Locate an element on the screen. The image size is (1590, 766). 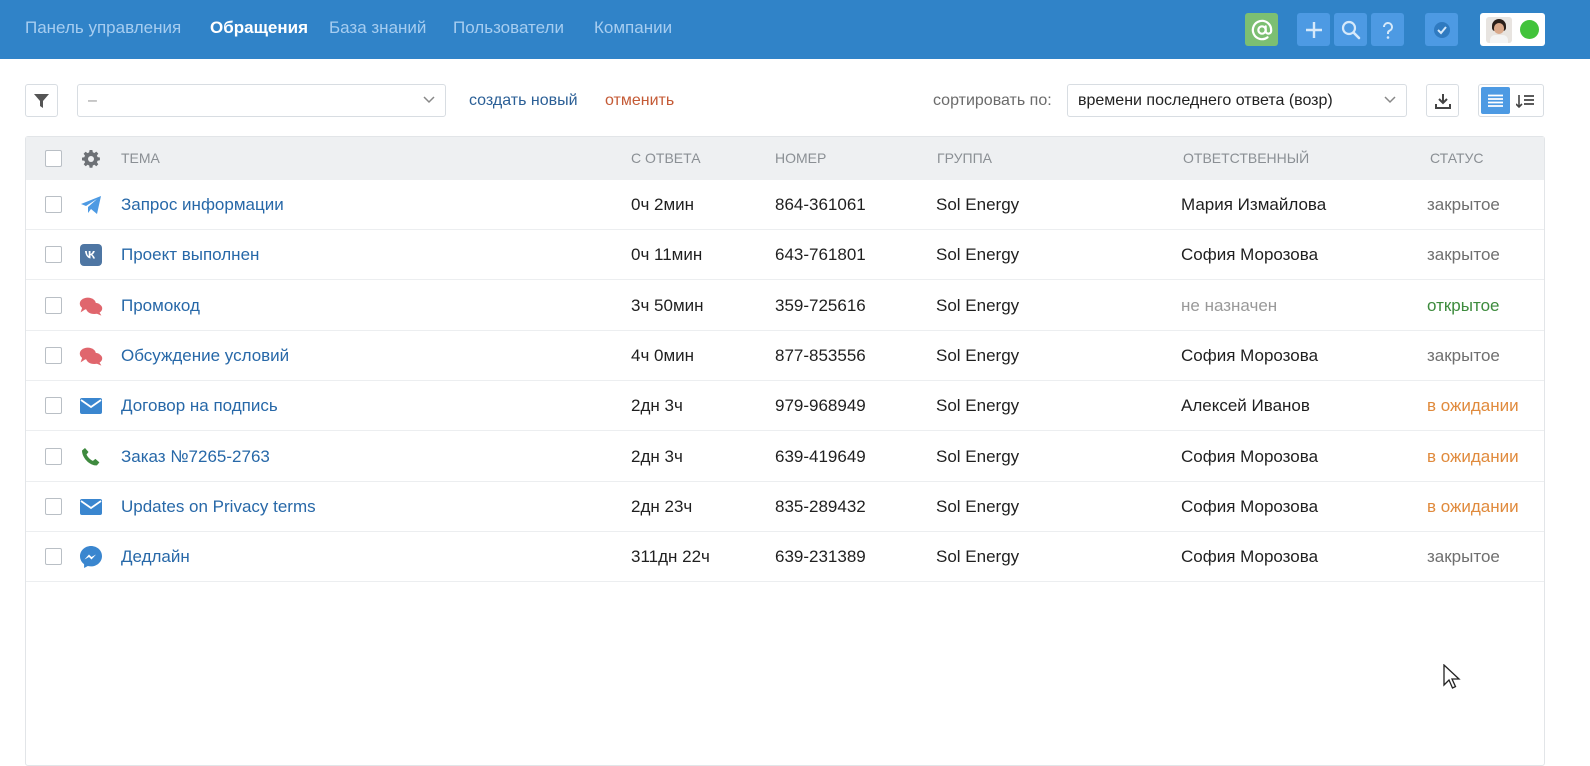
column-group: ГРУППА is located at coordinates (964, 158).